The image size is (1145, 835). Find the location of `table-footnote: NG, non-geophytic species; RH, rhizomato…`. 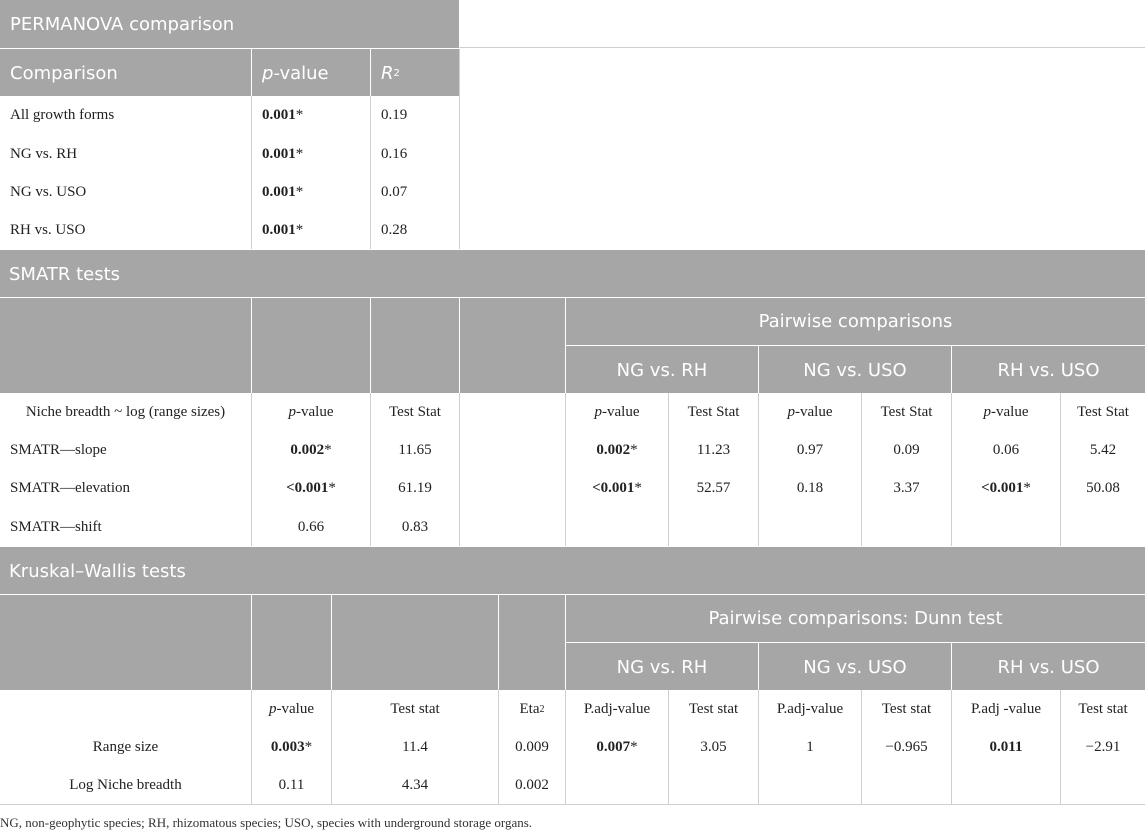

table-footnote: NG, non-geophytic species; RH, rhizomato… is located at coordinates (266, 822).